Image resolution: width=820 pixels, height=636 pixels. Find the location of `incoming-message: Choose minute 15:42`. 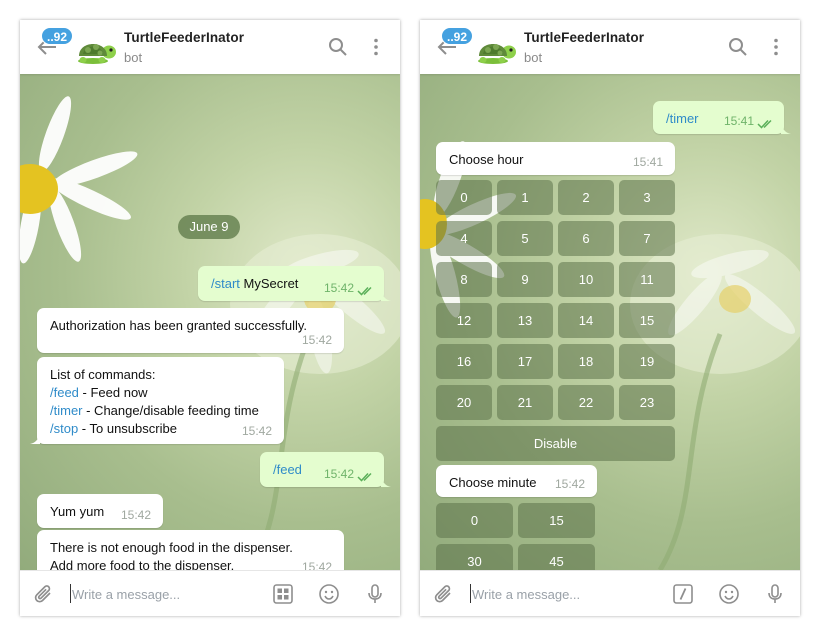

incoming-message: Choose minute 15:42 is located at coordinates (516, 481).